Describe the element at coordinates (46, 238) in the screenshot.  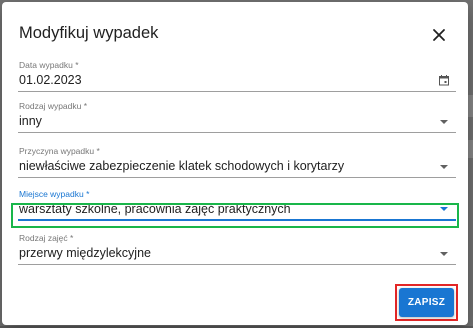
I see `activity-type-label: Rodzaj zajęć *` at that location.